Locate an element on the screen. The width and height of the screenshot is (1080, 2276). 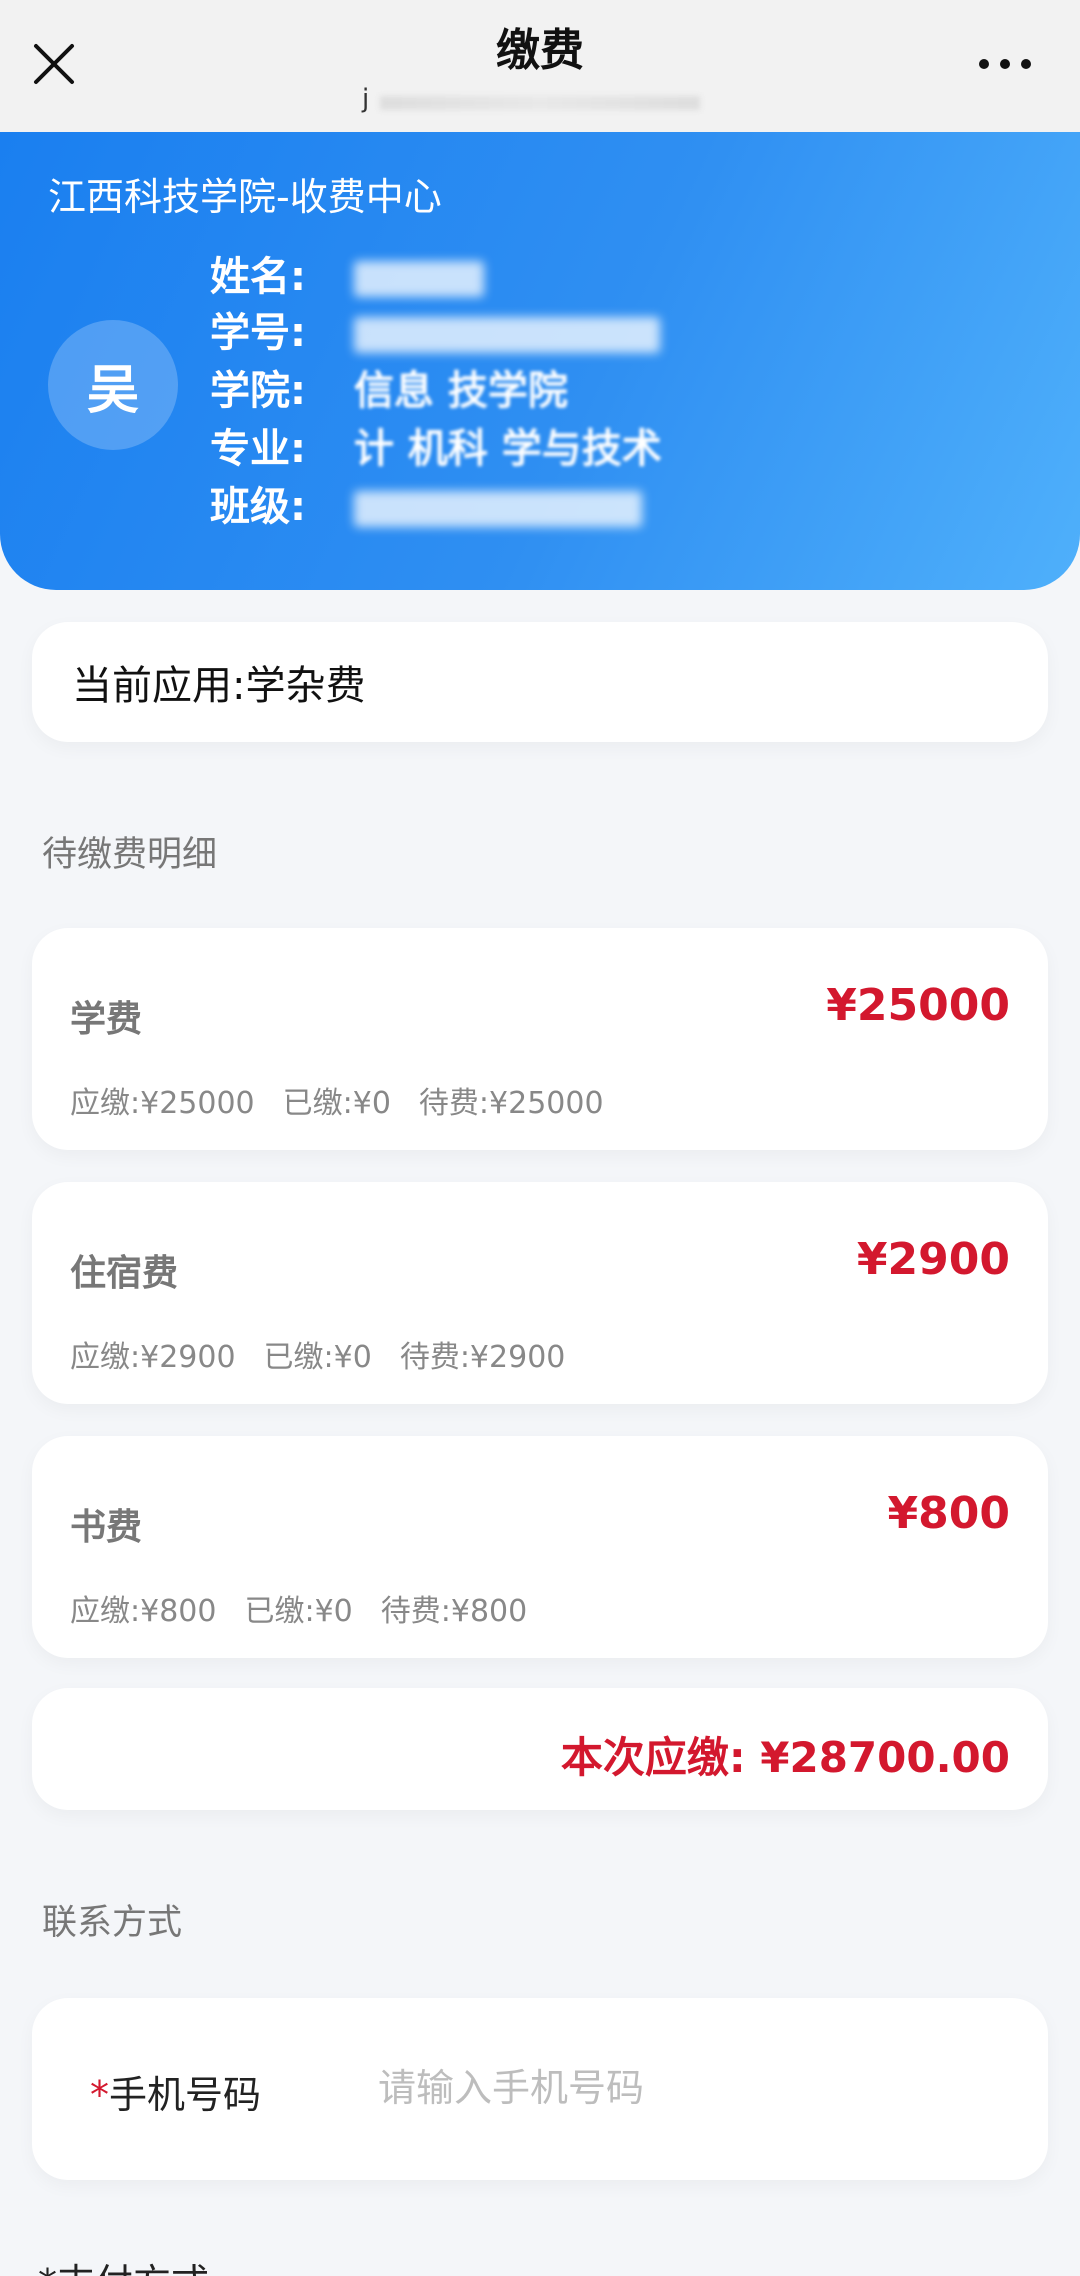
current-app-card: 当前应用: 学杂费 is located at coordinates (540, 682).